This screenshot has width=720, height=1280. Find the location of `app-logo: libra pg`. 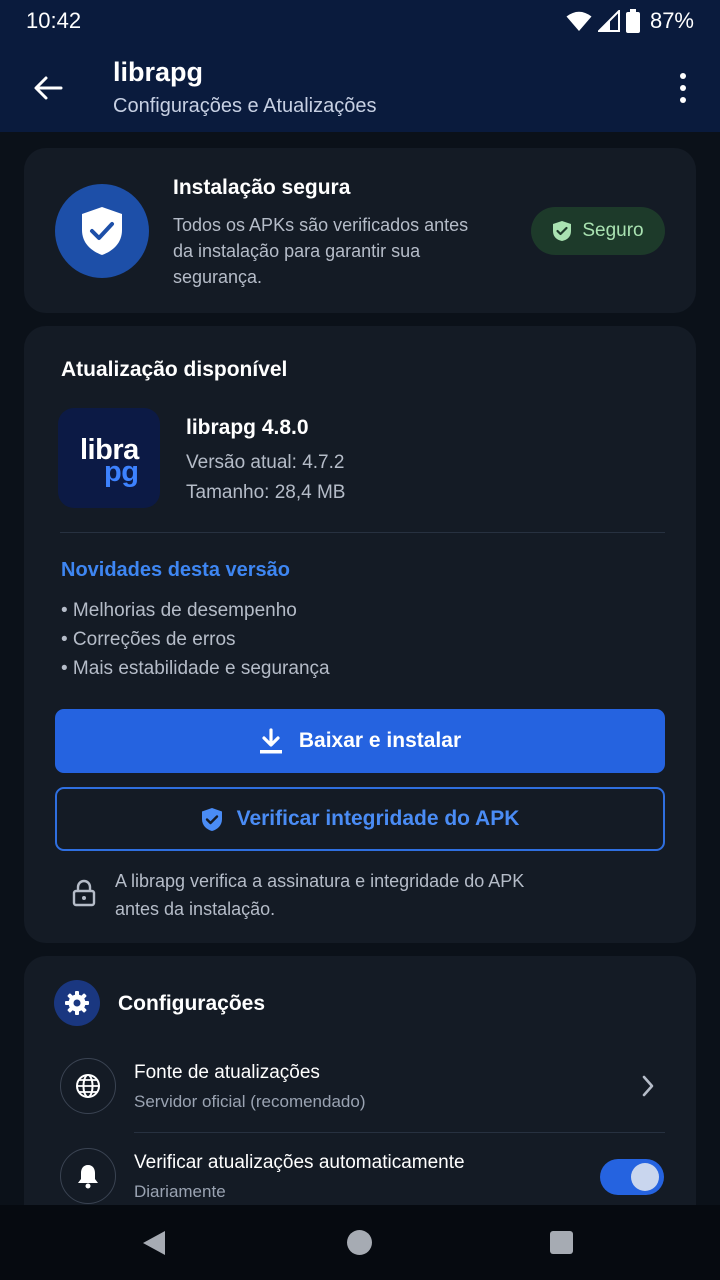

app-logo: libra pg is located at coordinates (109, 458).